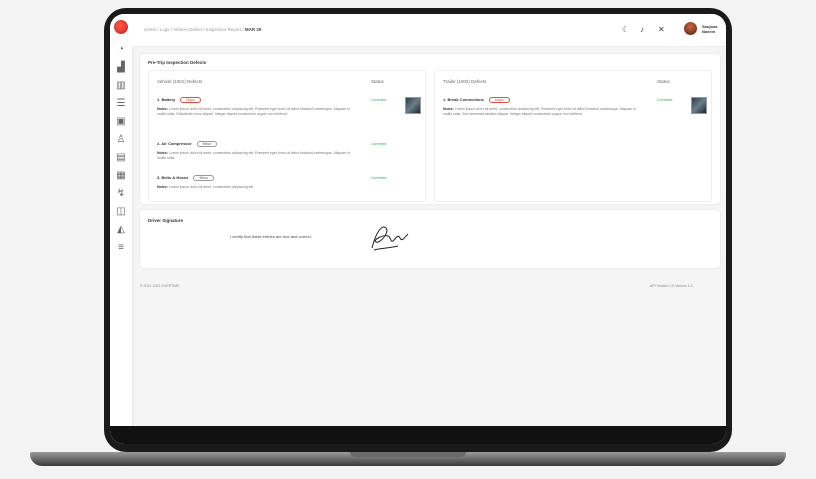 This screenshot has width=816, height=479. What do you see at coordinates (223, 29) in the screenshot?
I see `breadcrumb-inspection-report: Inspection Report` at bounding box center [223, 29].